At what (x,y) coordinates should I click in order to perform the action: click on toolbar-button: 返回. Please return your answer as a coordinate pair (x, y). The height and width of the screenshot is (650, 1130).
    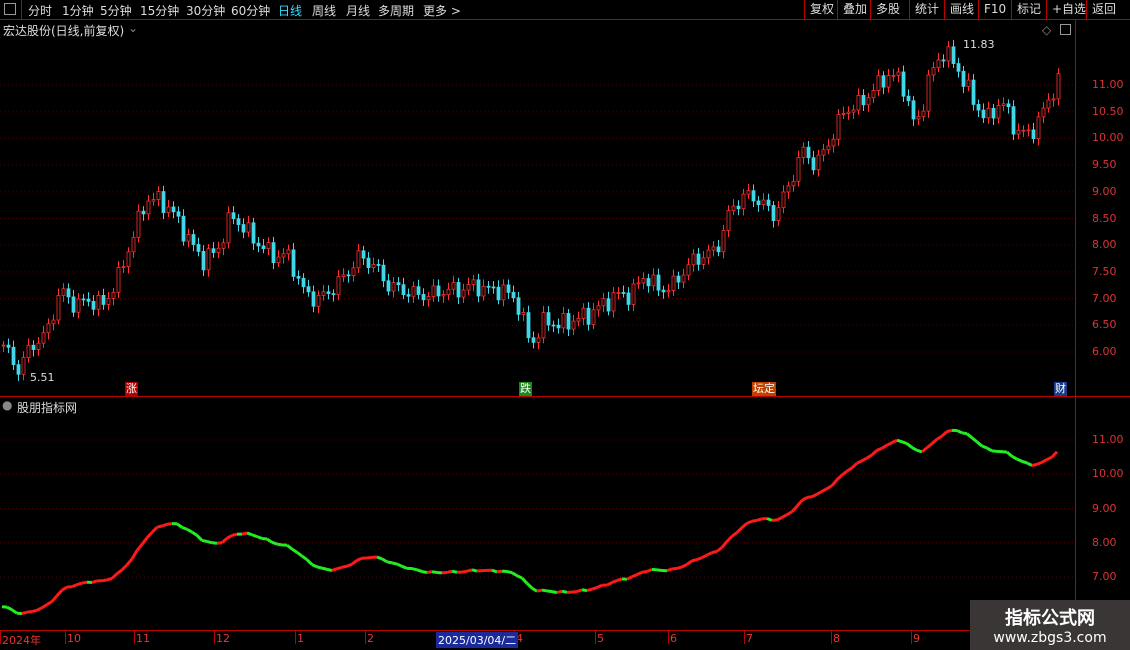
    Looking at the image, I should click on (1103, 9).